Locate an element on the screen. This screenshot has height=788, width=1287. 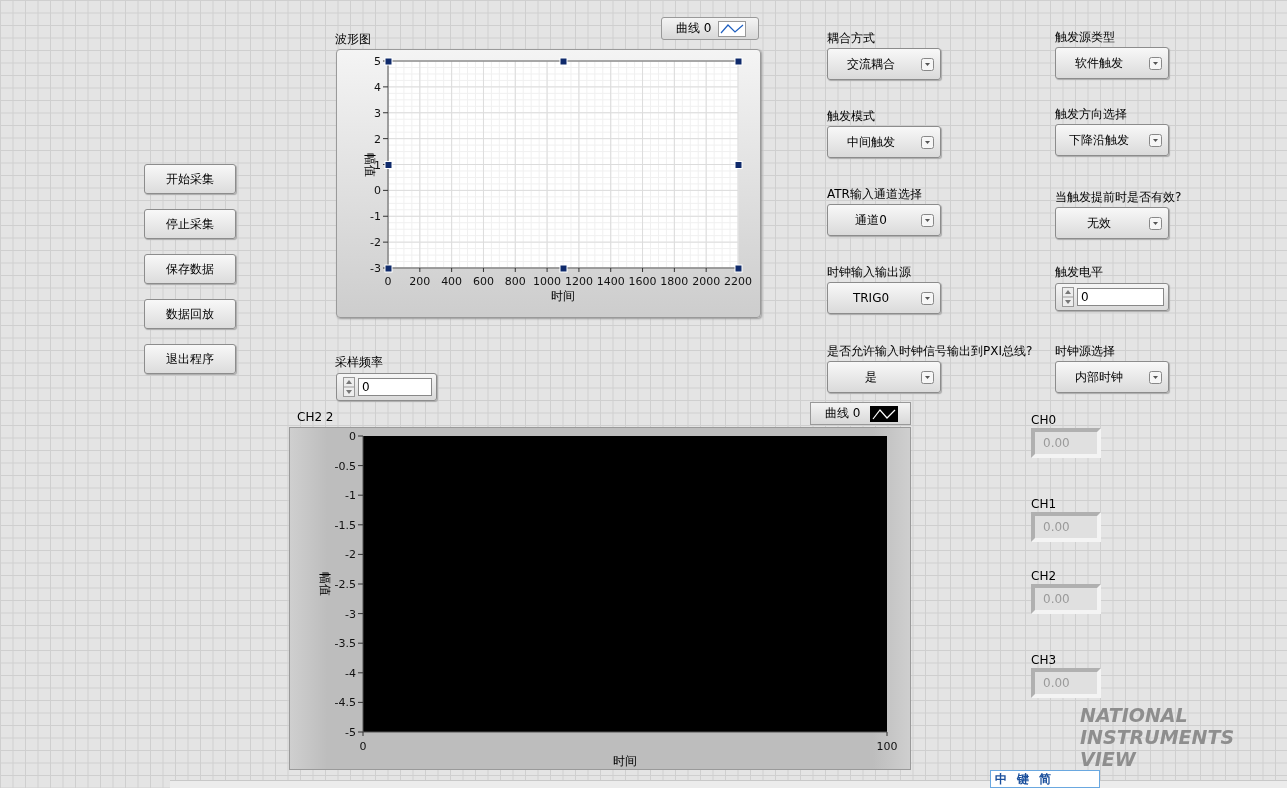
ime-button: 简 is located at coordinates (1045, 779).